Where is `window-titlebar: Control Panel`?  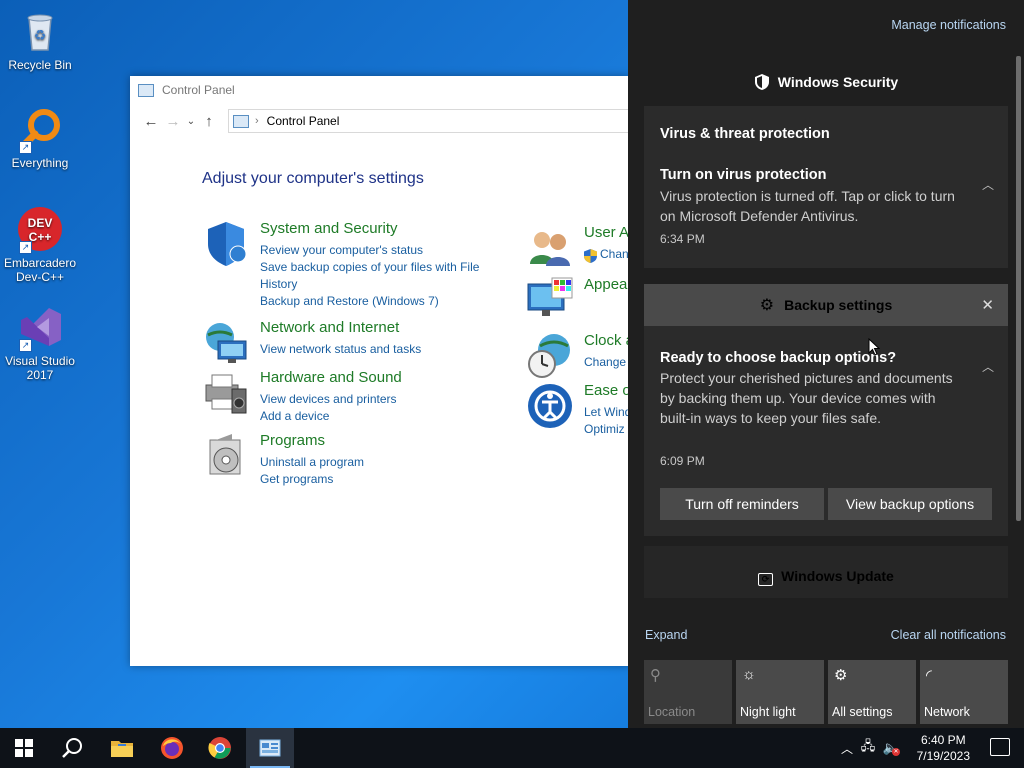 window-titlebar: Control Panel is located at coordinates (380, 90).